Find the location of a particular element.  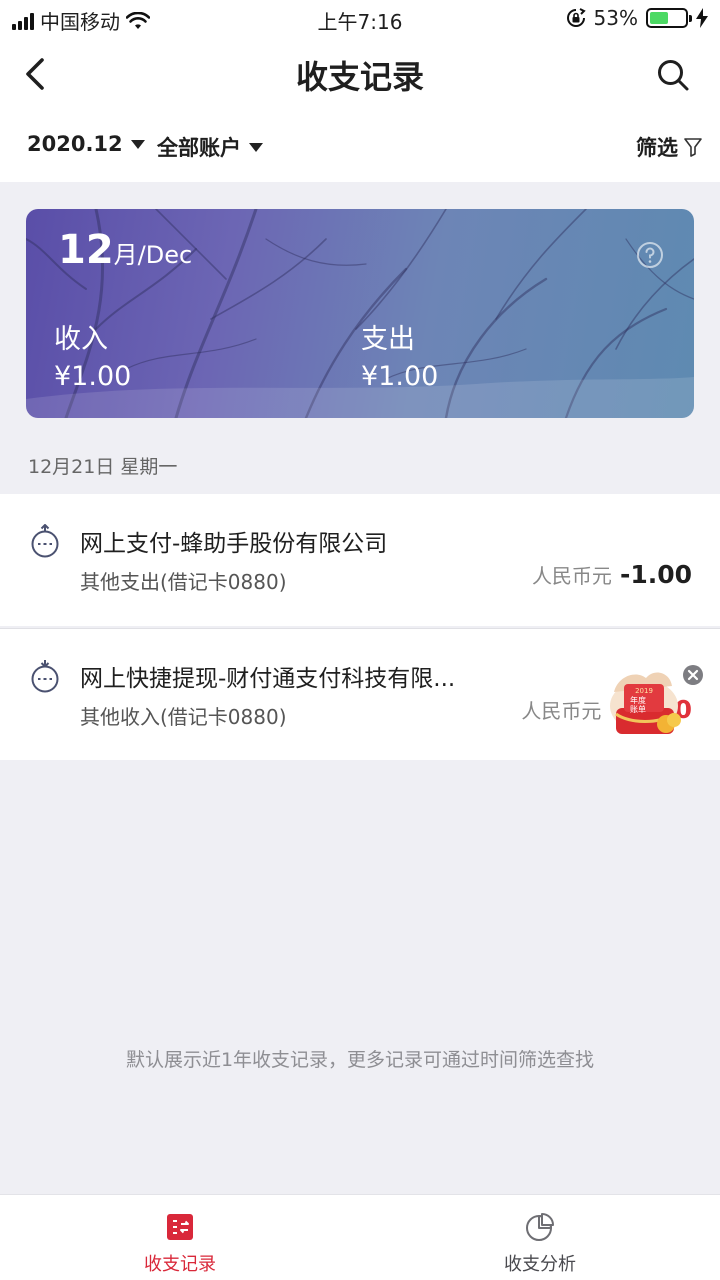

income-clock-icon is located at coordinates (45, 676).